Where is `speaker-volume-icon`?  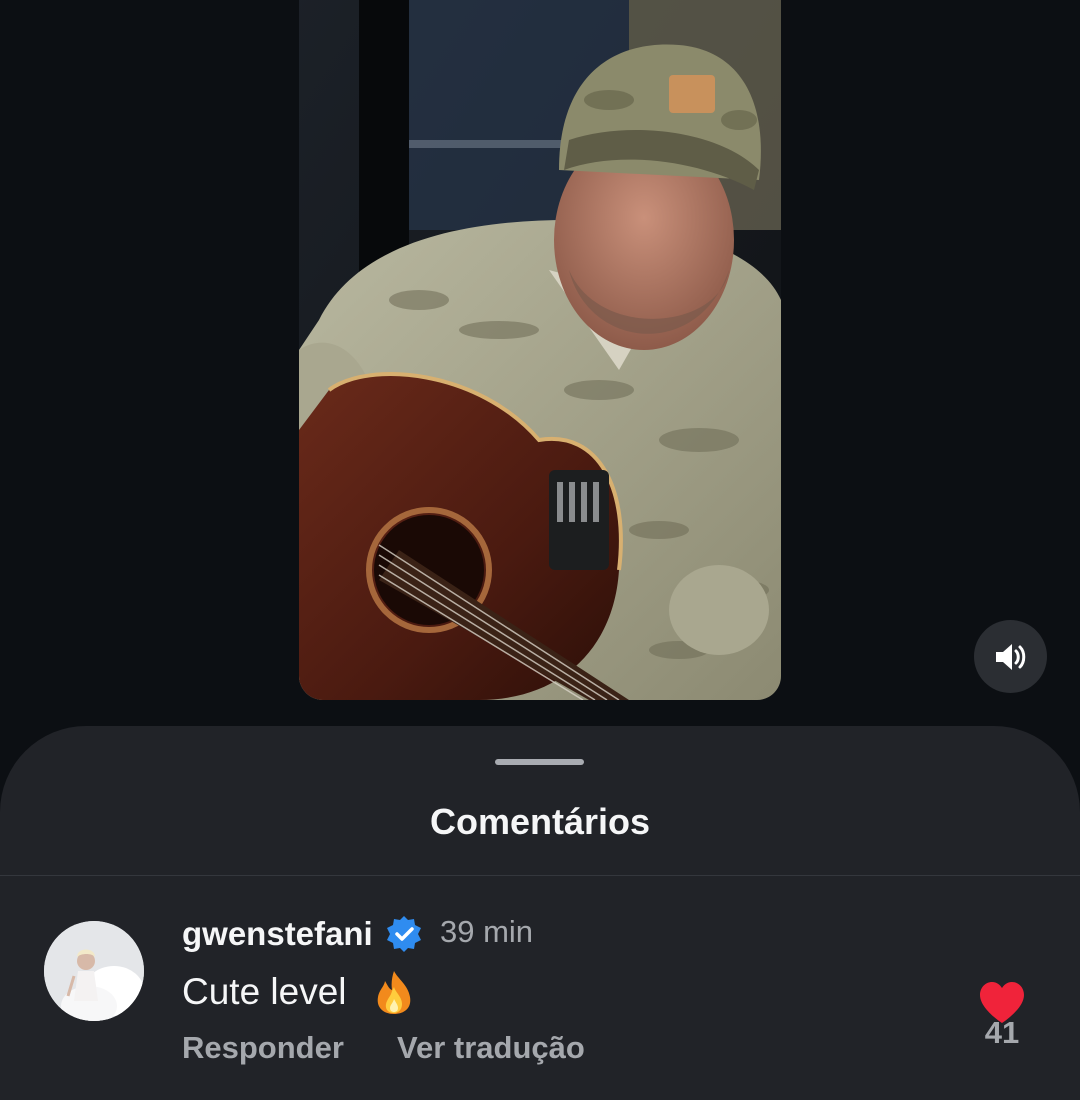
speaker-volume-icon is located at coordinates (1010, 656).